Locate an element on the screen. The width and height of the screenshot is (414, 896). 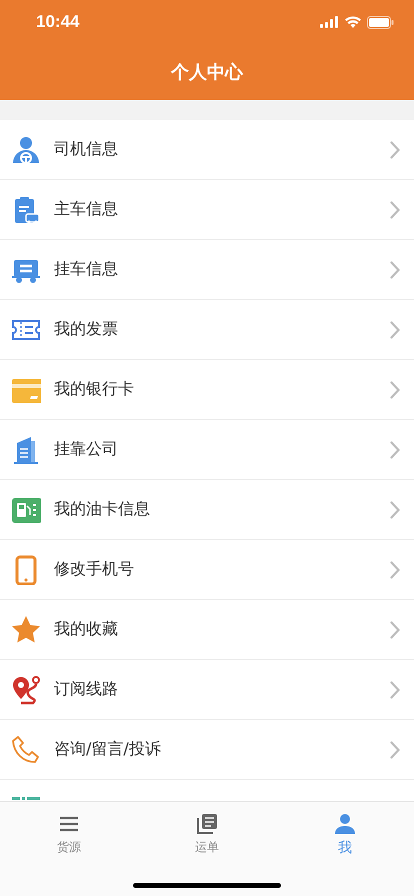
menu-item: 挂车信息 is located at coordinates (207, 270).